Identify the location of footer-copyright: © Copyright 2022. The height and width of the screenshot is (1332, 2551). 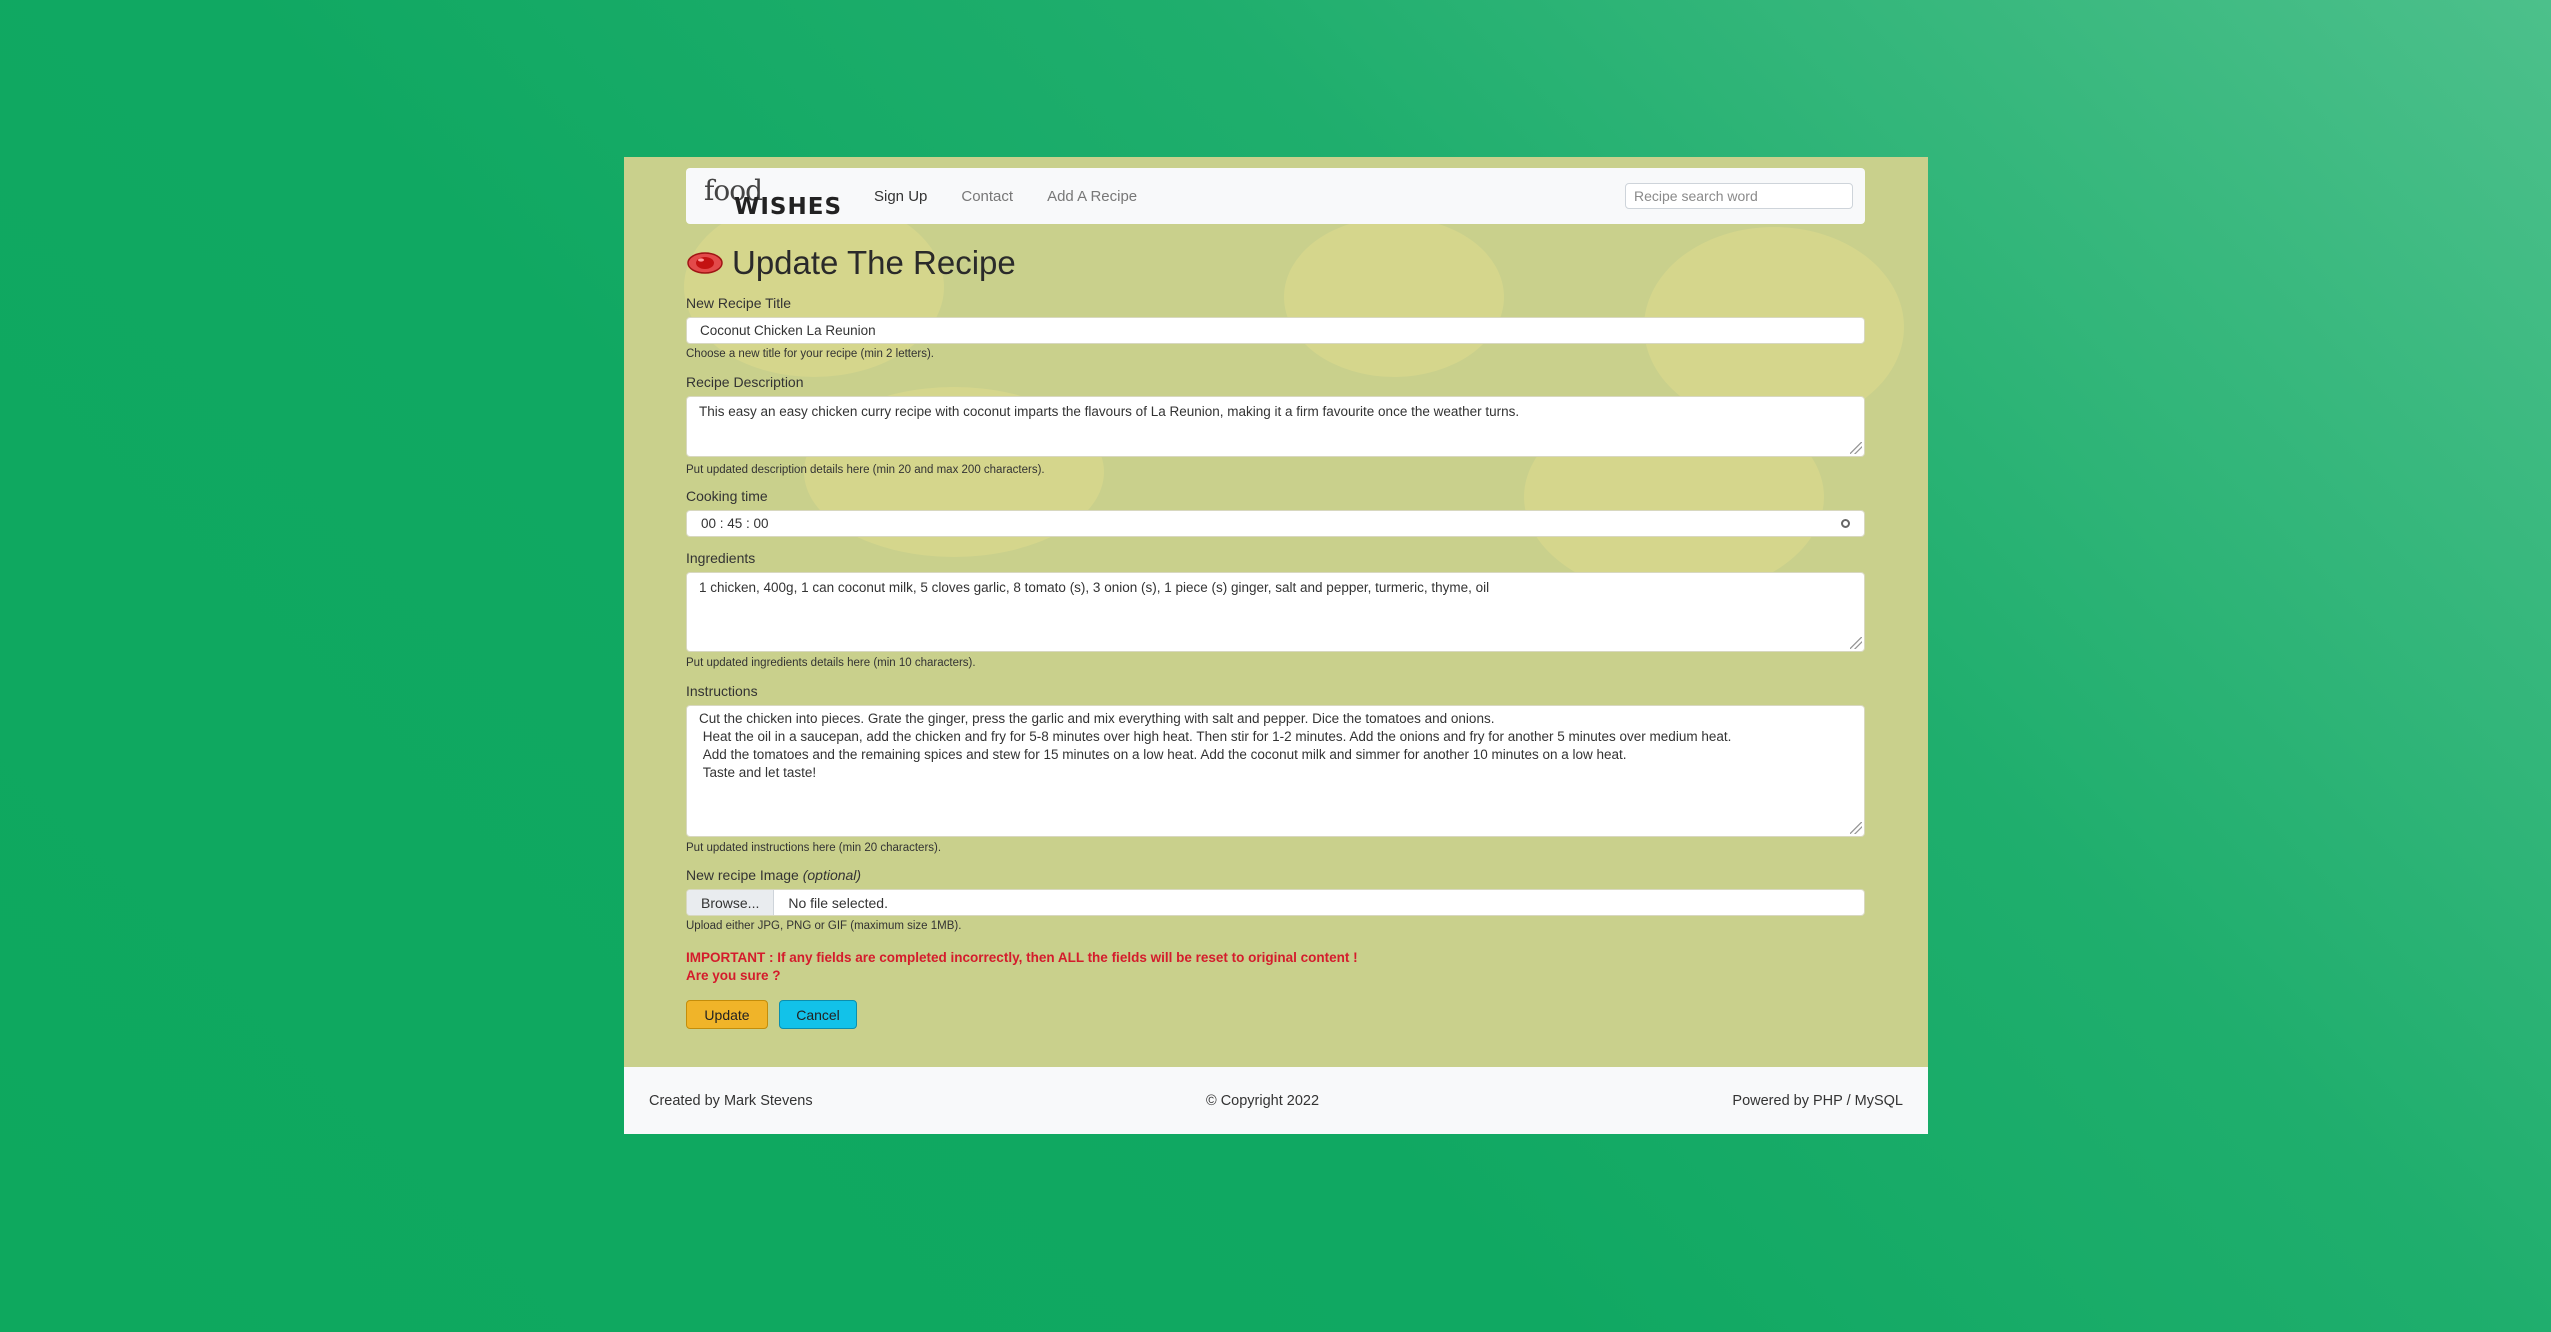
(1263, 1100).